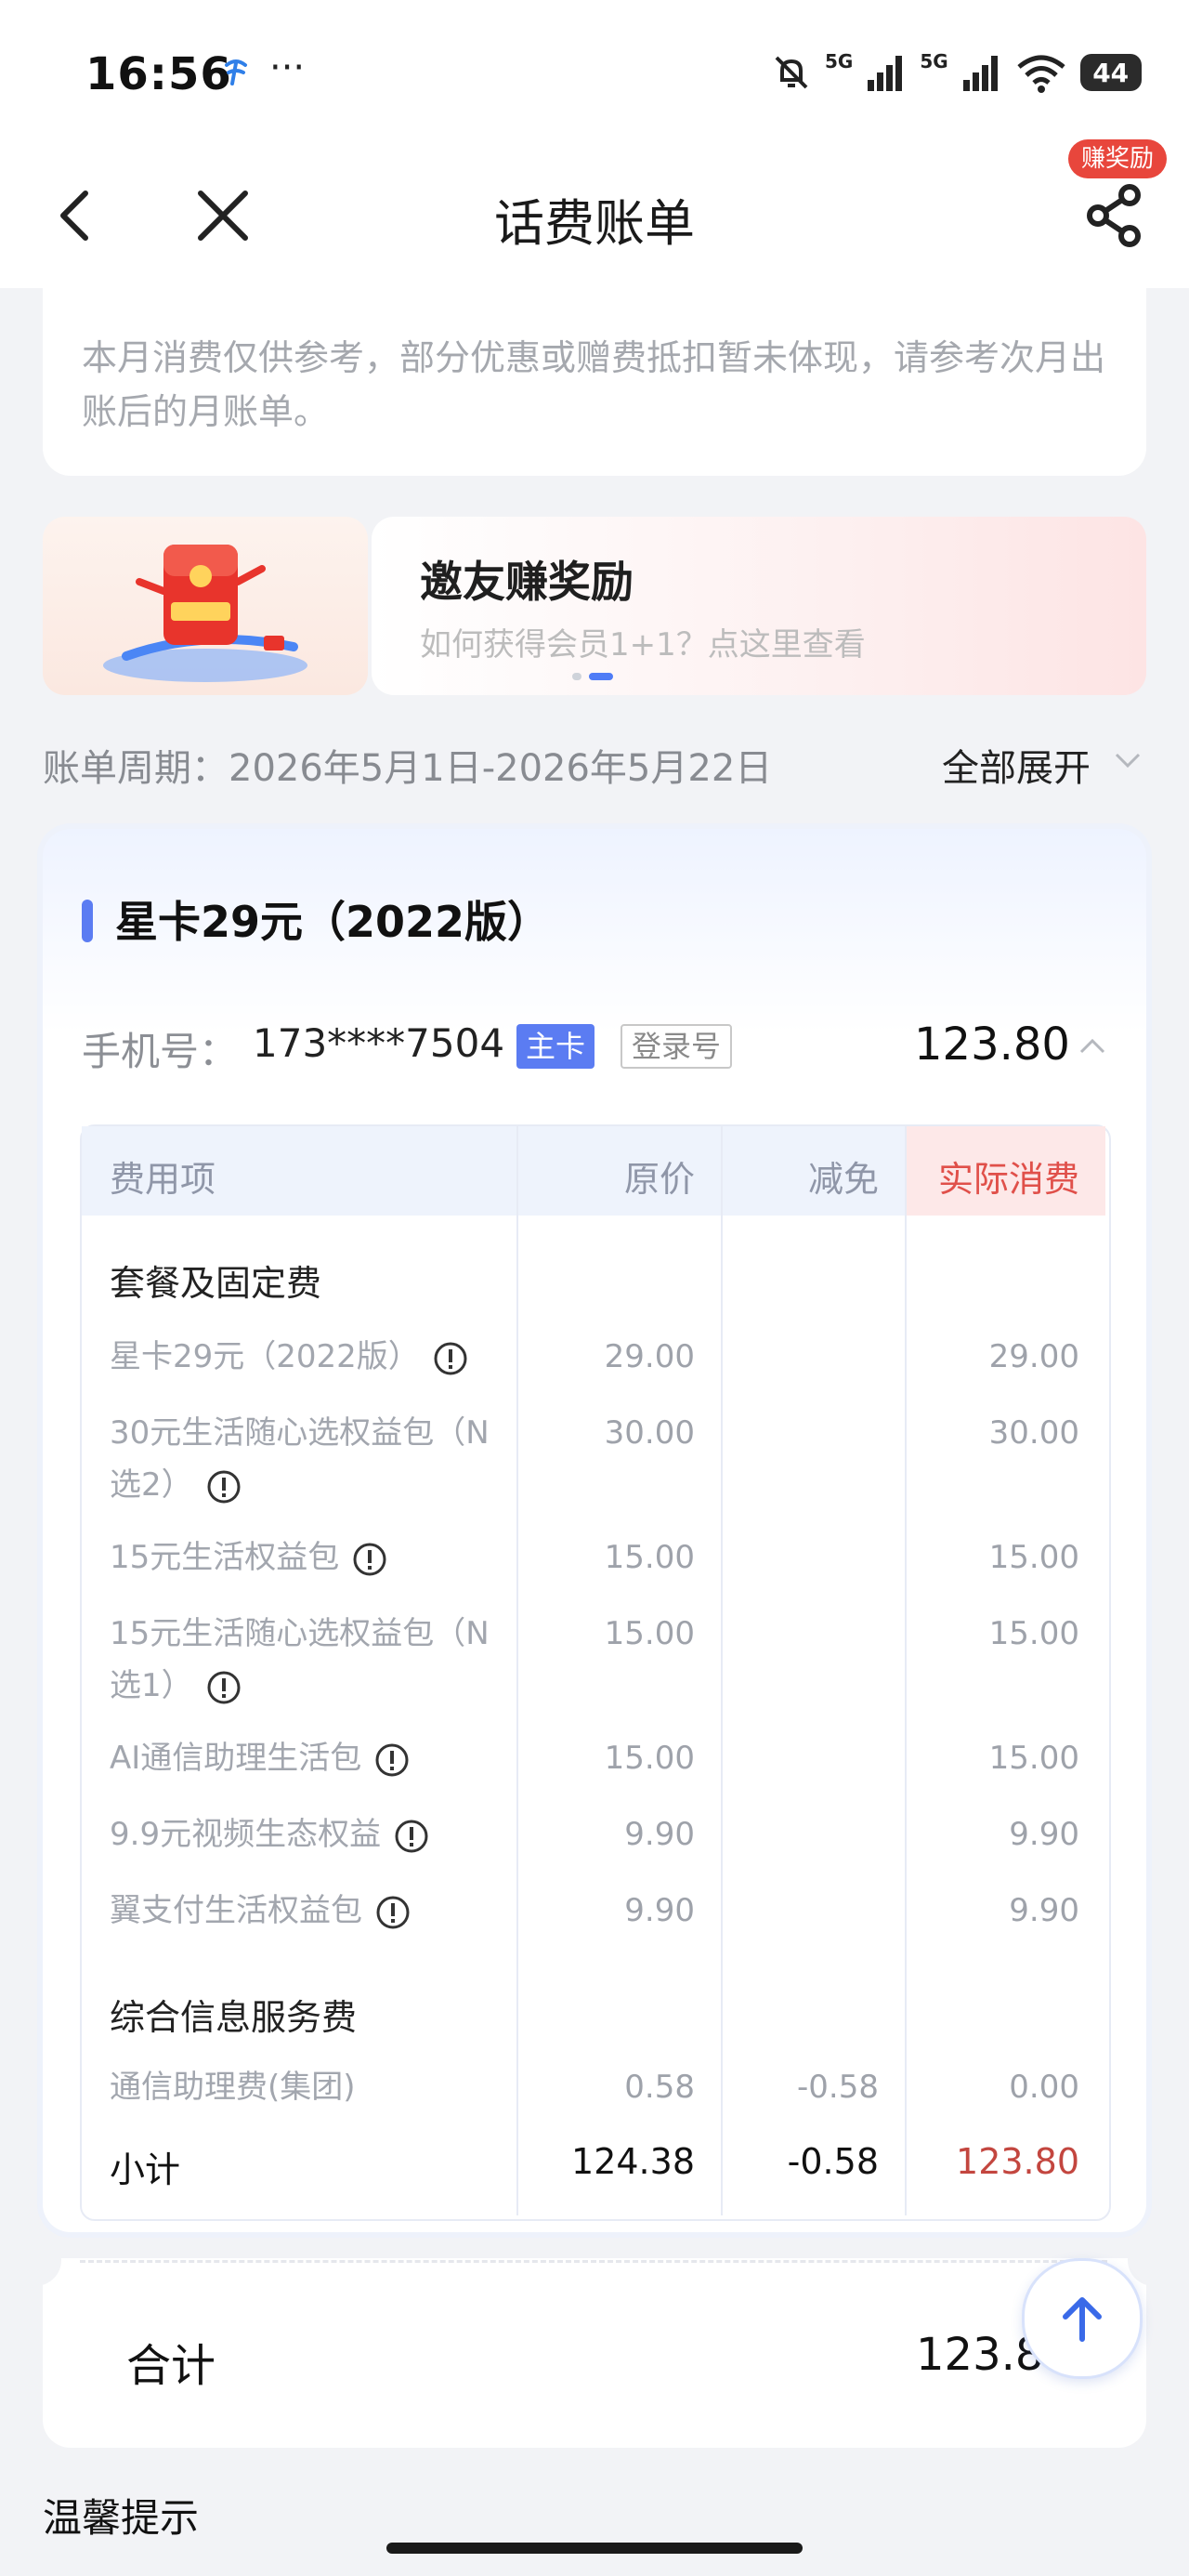  Describe the element at coordinates (158, 74) in the screenshot. I see `status-time: 16:56` at that location.